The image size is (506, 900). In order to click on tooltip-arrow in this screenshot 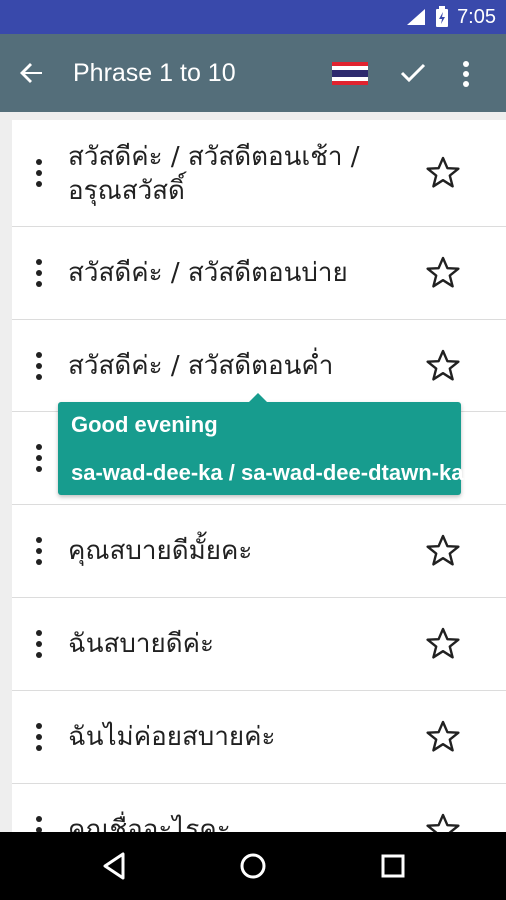, I will do `click(258, 398)`.